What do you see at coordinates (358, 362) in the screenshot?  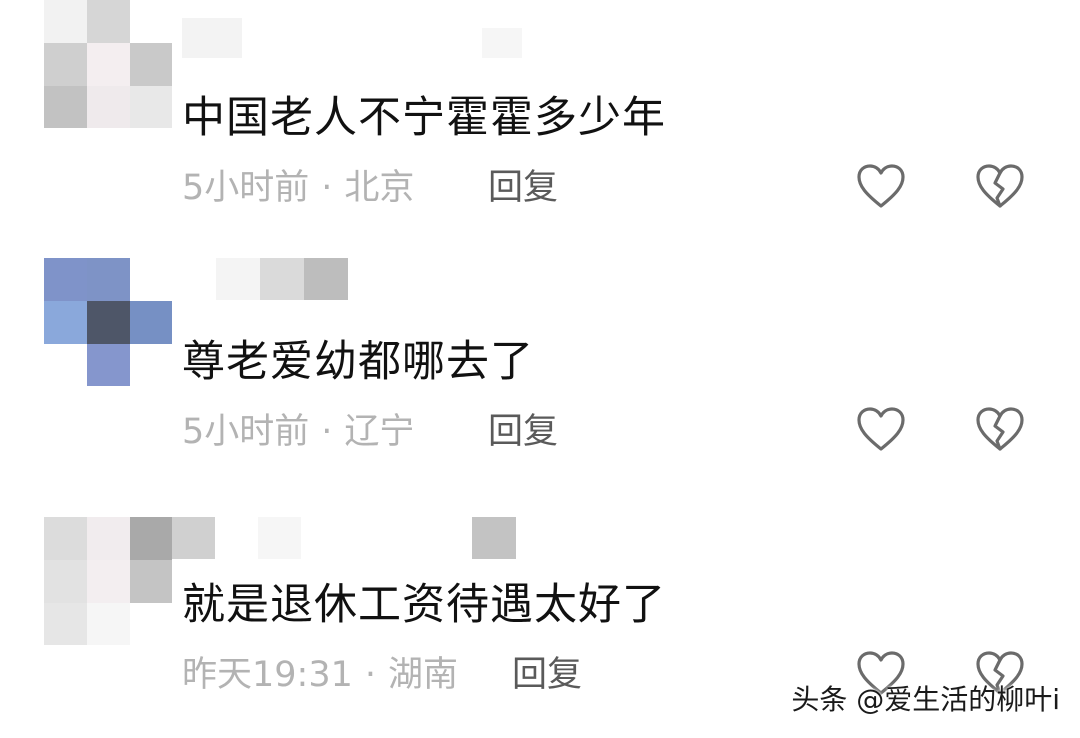 I see `comment-text: 尊老爱幼都哪去了` at bounding box center [358, 362].